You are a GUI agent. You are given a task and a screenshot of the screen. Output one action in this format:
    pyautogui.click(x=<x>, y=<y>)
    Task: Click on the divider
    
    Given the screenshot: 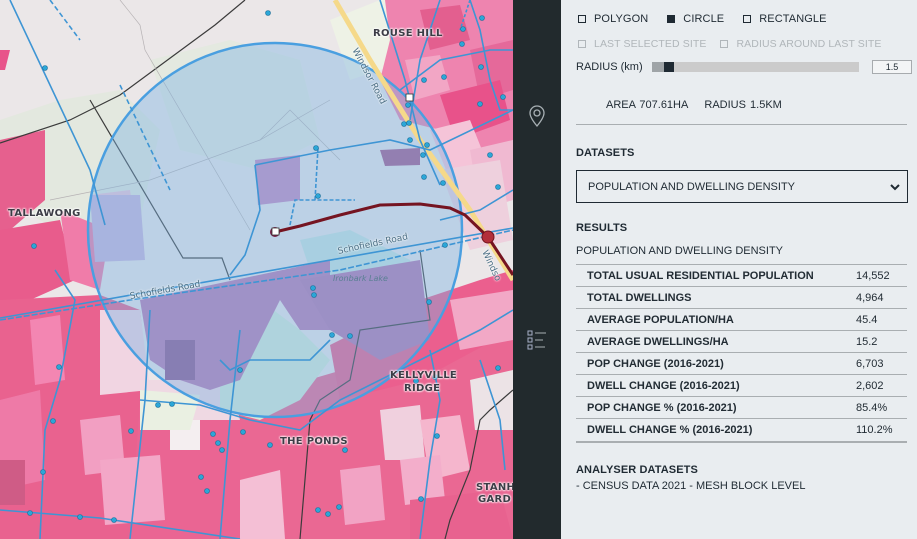 What is the action you would take?
    pyautogui.click(x=741, y=124)
    